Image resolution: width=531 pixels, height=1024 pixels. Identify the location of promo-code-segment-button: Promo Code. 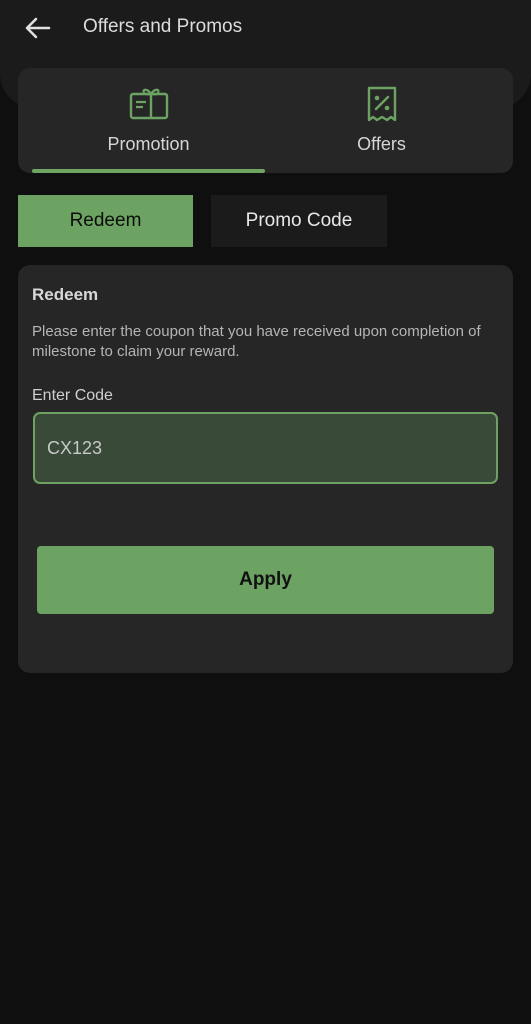
(299, 221).